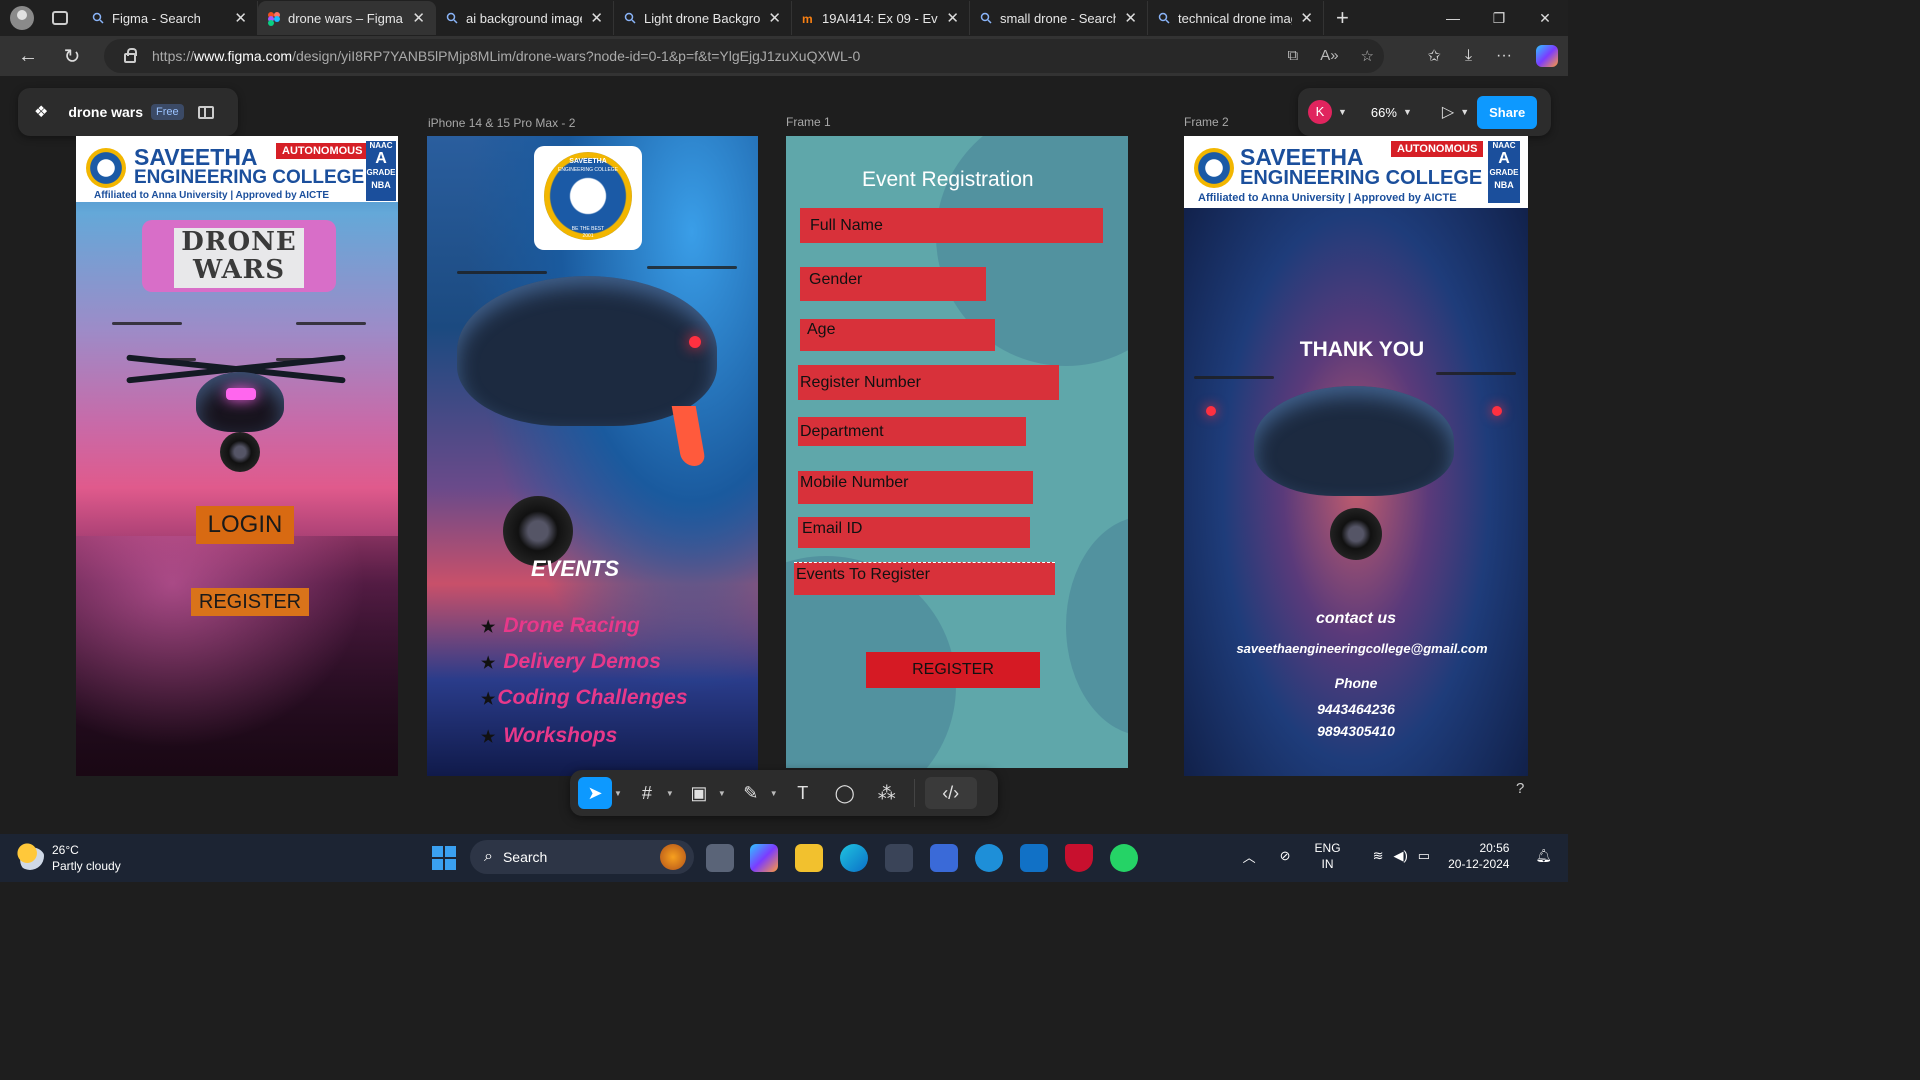 The height and width of the screenshot is (1080, 1920). What do you see at coordinates (1520, 788) in the screenshot?
I see `help-button: ?` at bounding box center [1520, 788].